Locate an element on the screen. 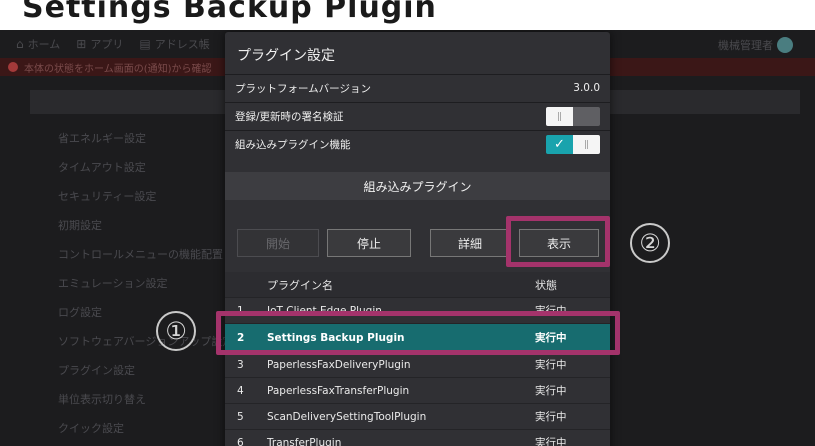 The image size is (815, 446). menu-item-security: セキュリティー設定 is located at coordinates (145, 196).